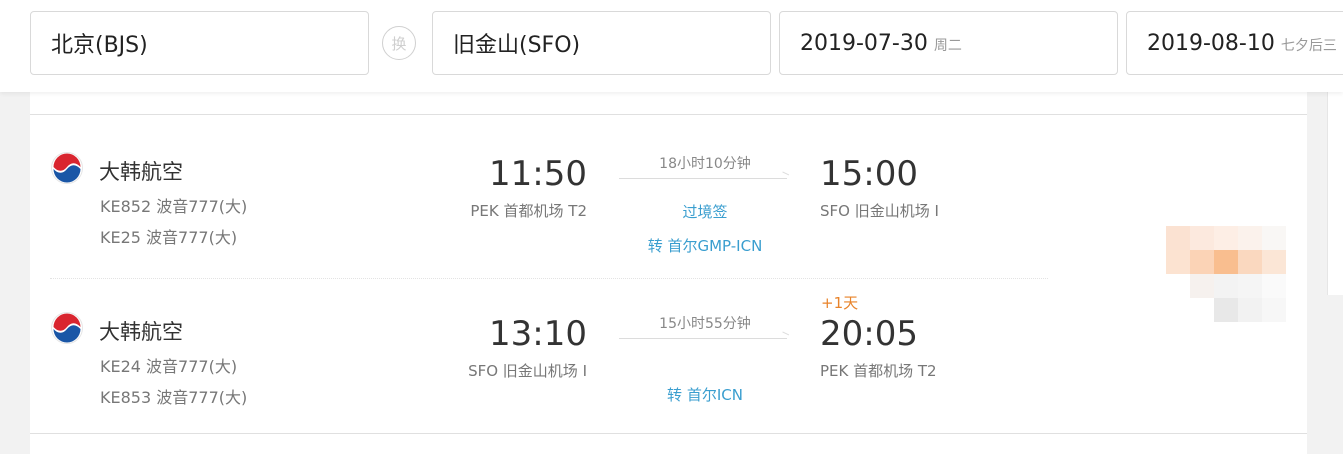 This screenshot has width=1343, height=454. I want to click on arrival-airport: SFO 旧金山机场 I, so click(879, 211).